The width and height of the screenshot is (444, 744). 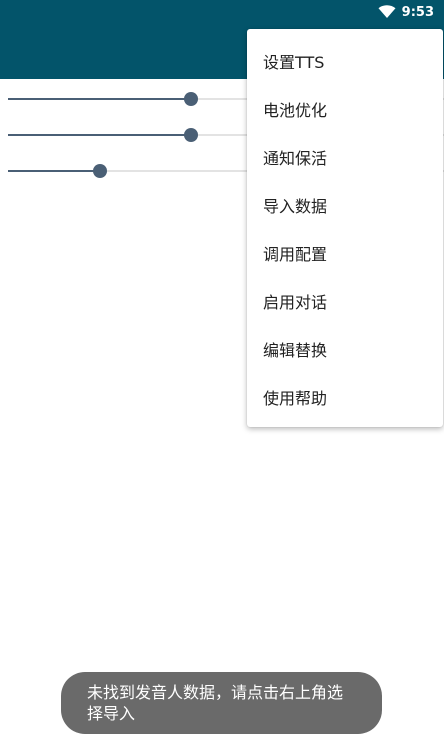 I want to click on menu-item-help: 使用帮助, so click(x=345, y=397).